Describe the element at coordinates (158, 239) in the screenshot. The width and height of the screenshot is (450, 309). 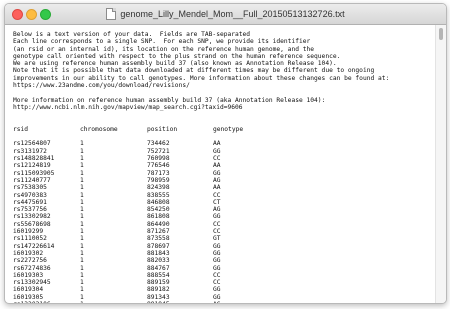
I see `cell-position: 873558` at that location.